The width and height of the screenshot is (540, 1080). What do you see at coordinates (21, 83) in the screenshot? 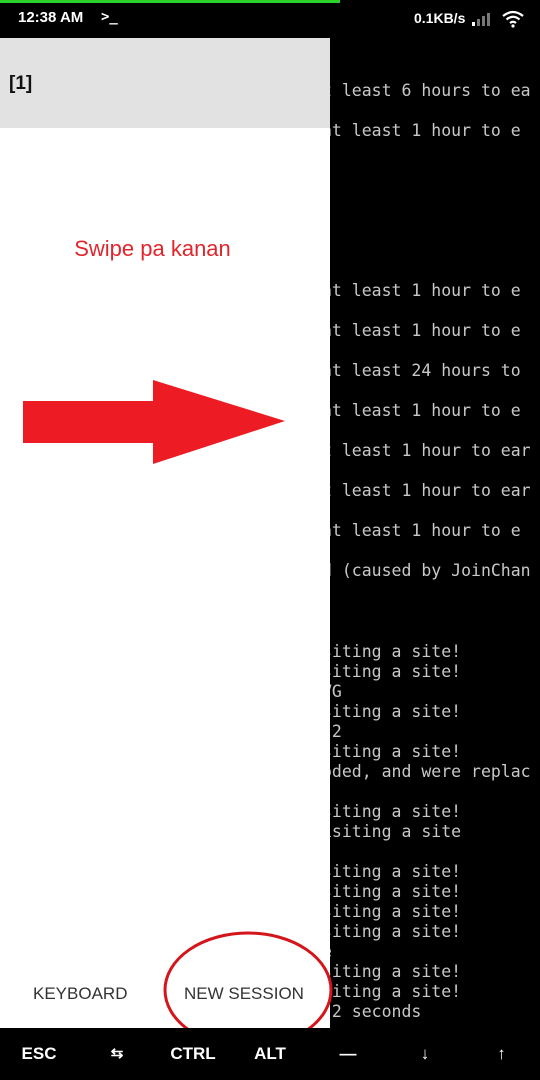
I see `session-label: [1]` at bounding box center [21, 83].